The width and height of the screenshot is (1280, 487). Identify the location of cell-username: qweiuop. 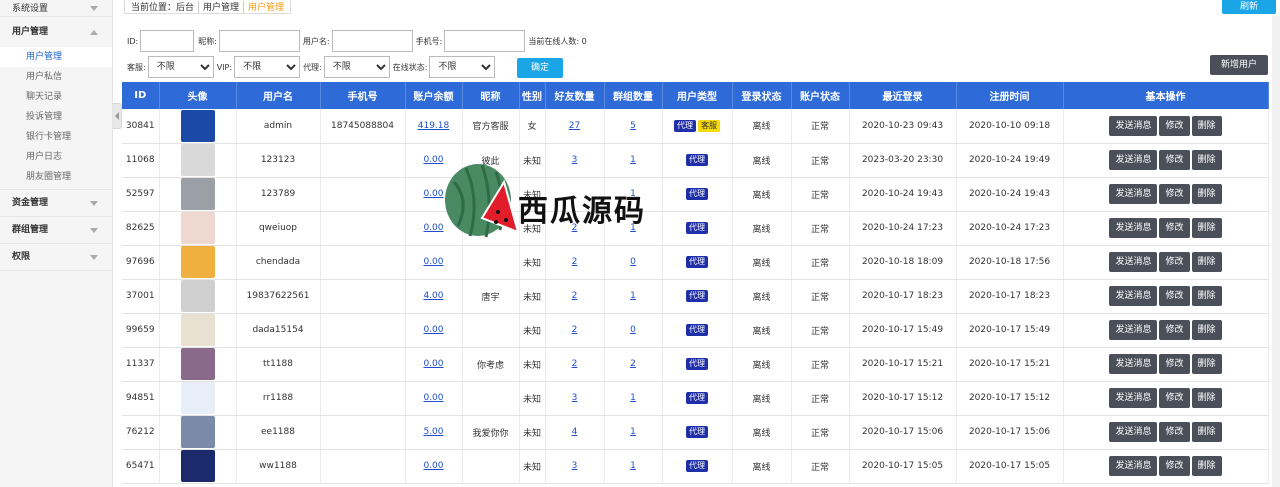
(278, 228).